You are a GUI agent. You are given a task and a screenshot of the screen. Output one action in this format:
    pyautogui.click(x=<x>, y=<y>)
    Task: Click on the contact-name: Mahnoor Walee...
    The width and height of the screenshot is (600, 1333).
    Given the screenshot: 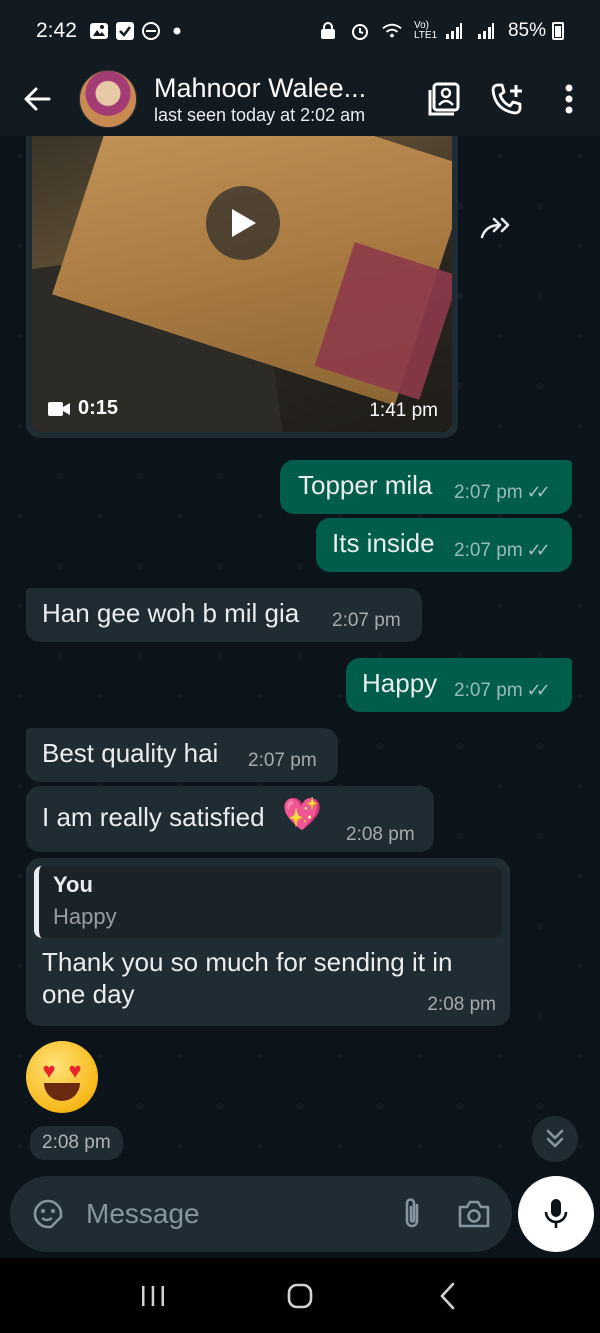 What is the action you would take?
    pyautogui.click(x=260, y=88)
    